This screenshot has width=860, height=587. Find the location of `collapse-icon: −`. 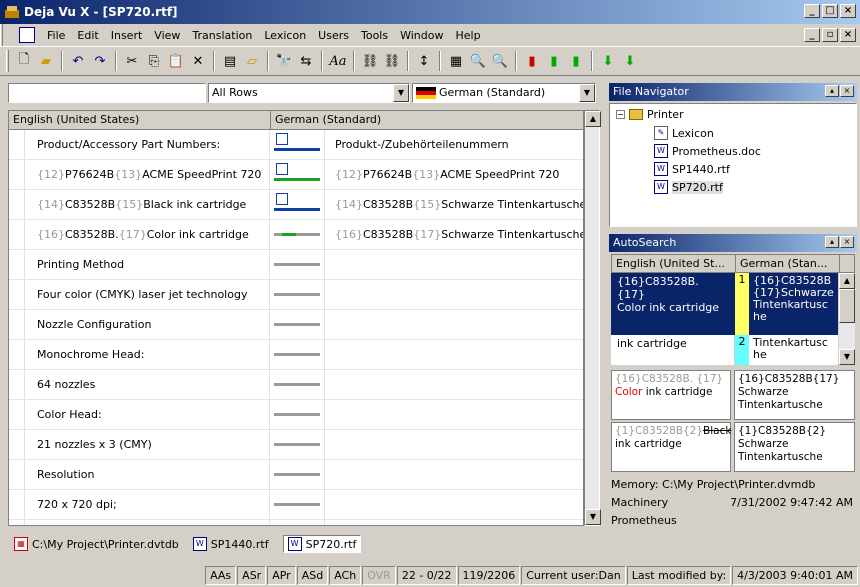

collapse-icon: − is located at coordinates (620, 114).